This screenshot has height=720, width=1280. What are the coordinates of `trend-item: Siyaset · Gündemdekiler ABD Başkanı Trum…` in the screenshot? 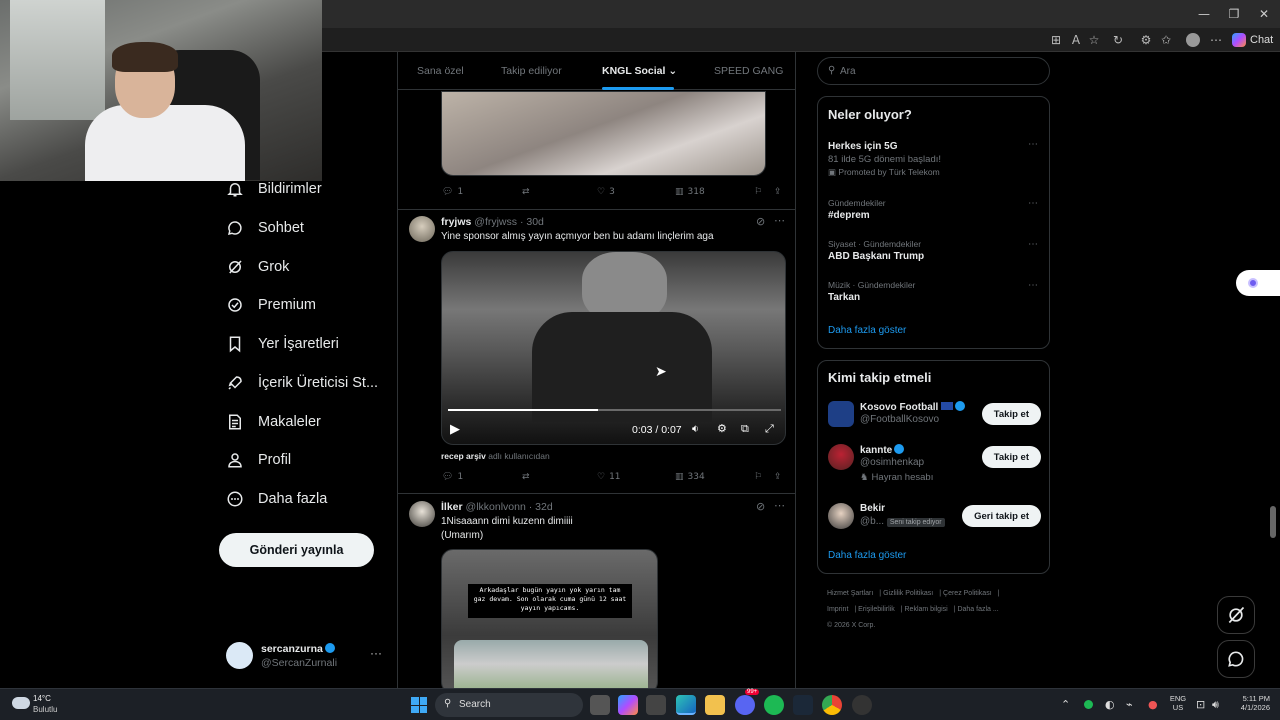 It's located at (933, 250).